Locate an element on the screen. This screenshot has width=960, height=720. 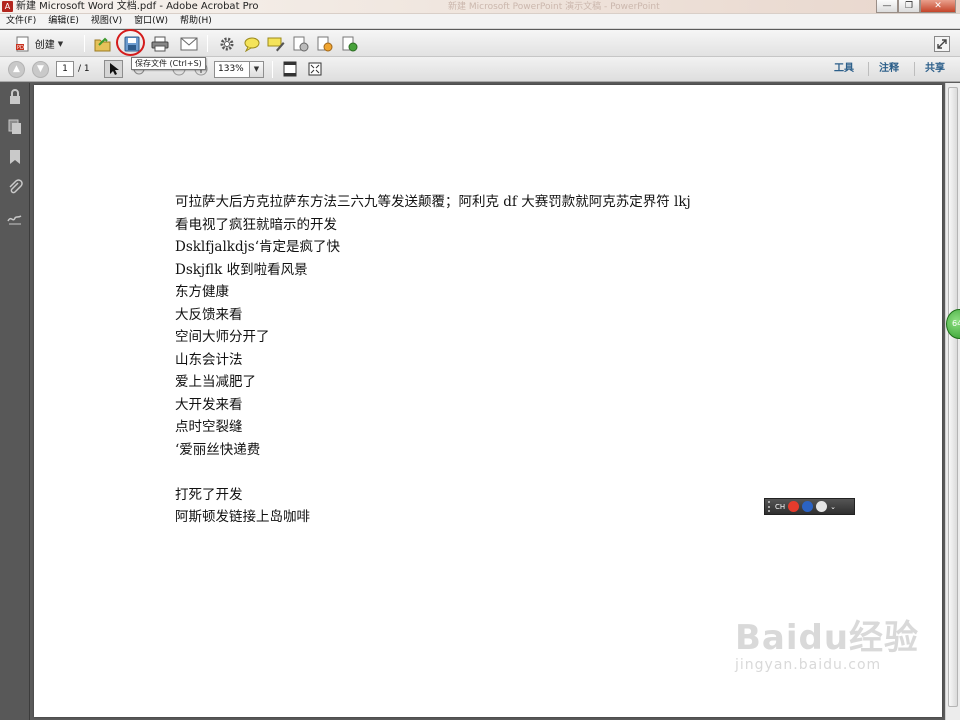
paperclip-icon is located at coordinates (15, 187).